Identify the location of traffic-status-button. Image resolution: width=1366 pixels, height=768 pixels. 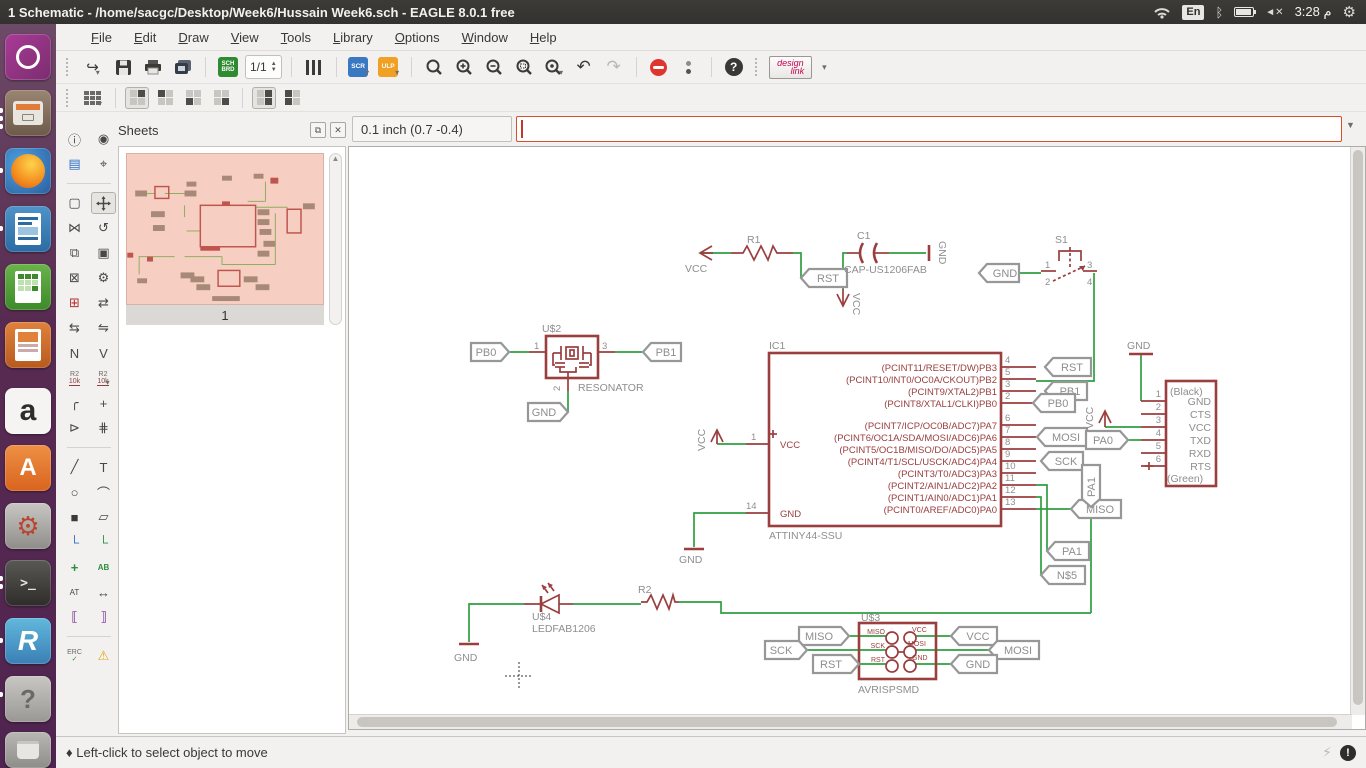
(689, 67).